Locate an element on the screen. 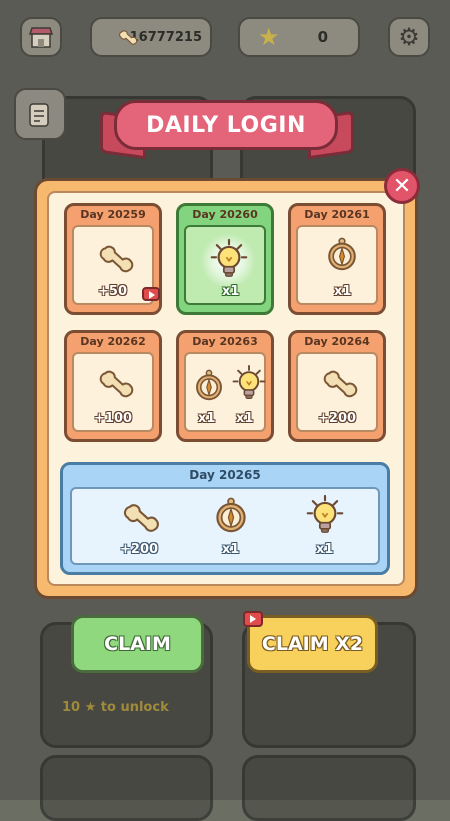 The height and width of the screenshot is (821, 450). reward-amount: +200 is located at coordinates (337, 418).